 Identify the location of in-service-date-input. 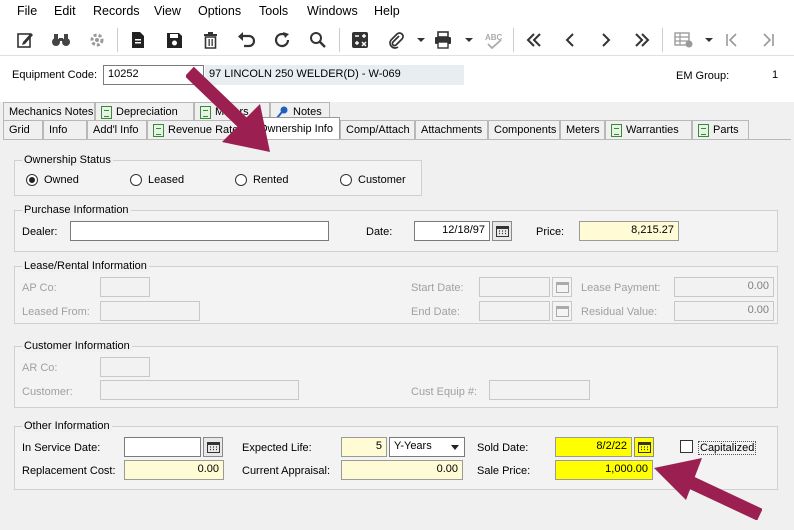
(162, 447).